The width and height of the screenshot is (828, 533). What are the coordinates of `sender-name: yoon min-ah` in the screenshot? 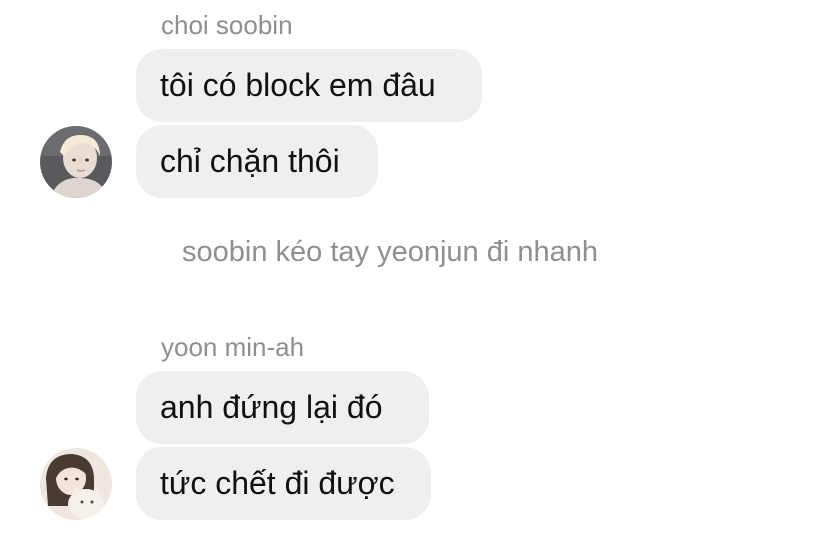 It's located at (233, 347).